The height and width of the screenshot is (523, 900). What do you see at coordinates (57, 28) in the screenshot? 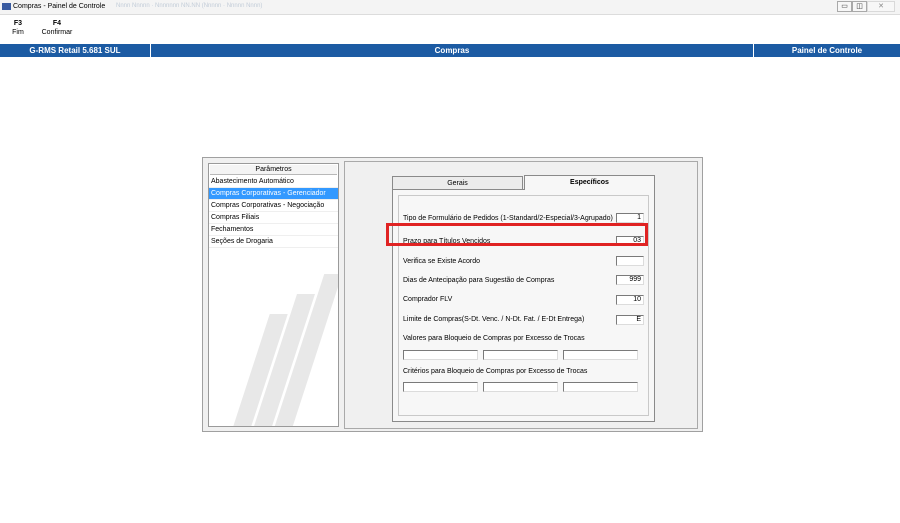
I see `f4-confirmar-button: F4 Confirmar` at bounding box center [57, 28].